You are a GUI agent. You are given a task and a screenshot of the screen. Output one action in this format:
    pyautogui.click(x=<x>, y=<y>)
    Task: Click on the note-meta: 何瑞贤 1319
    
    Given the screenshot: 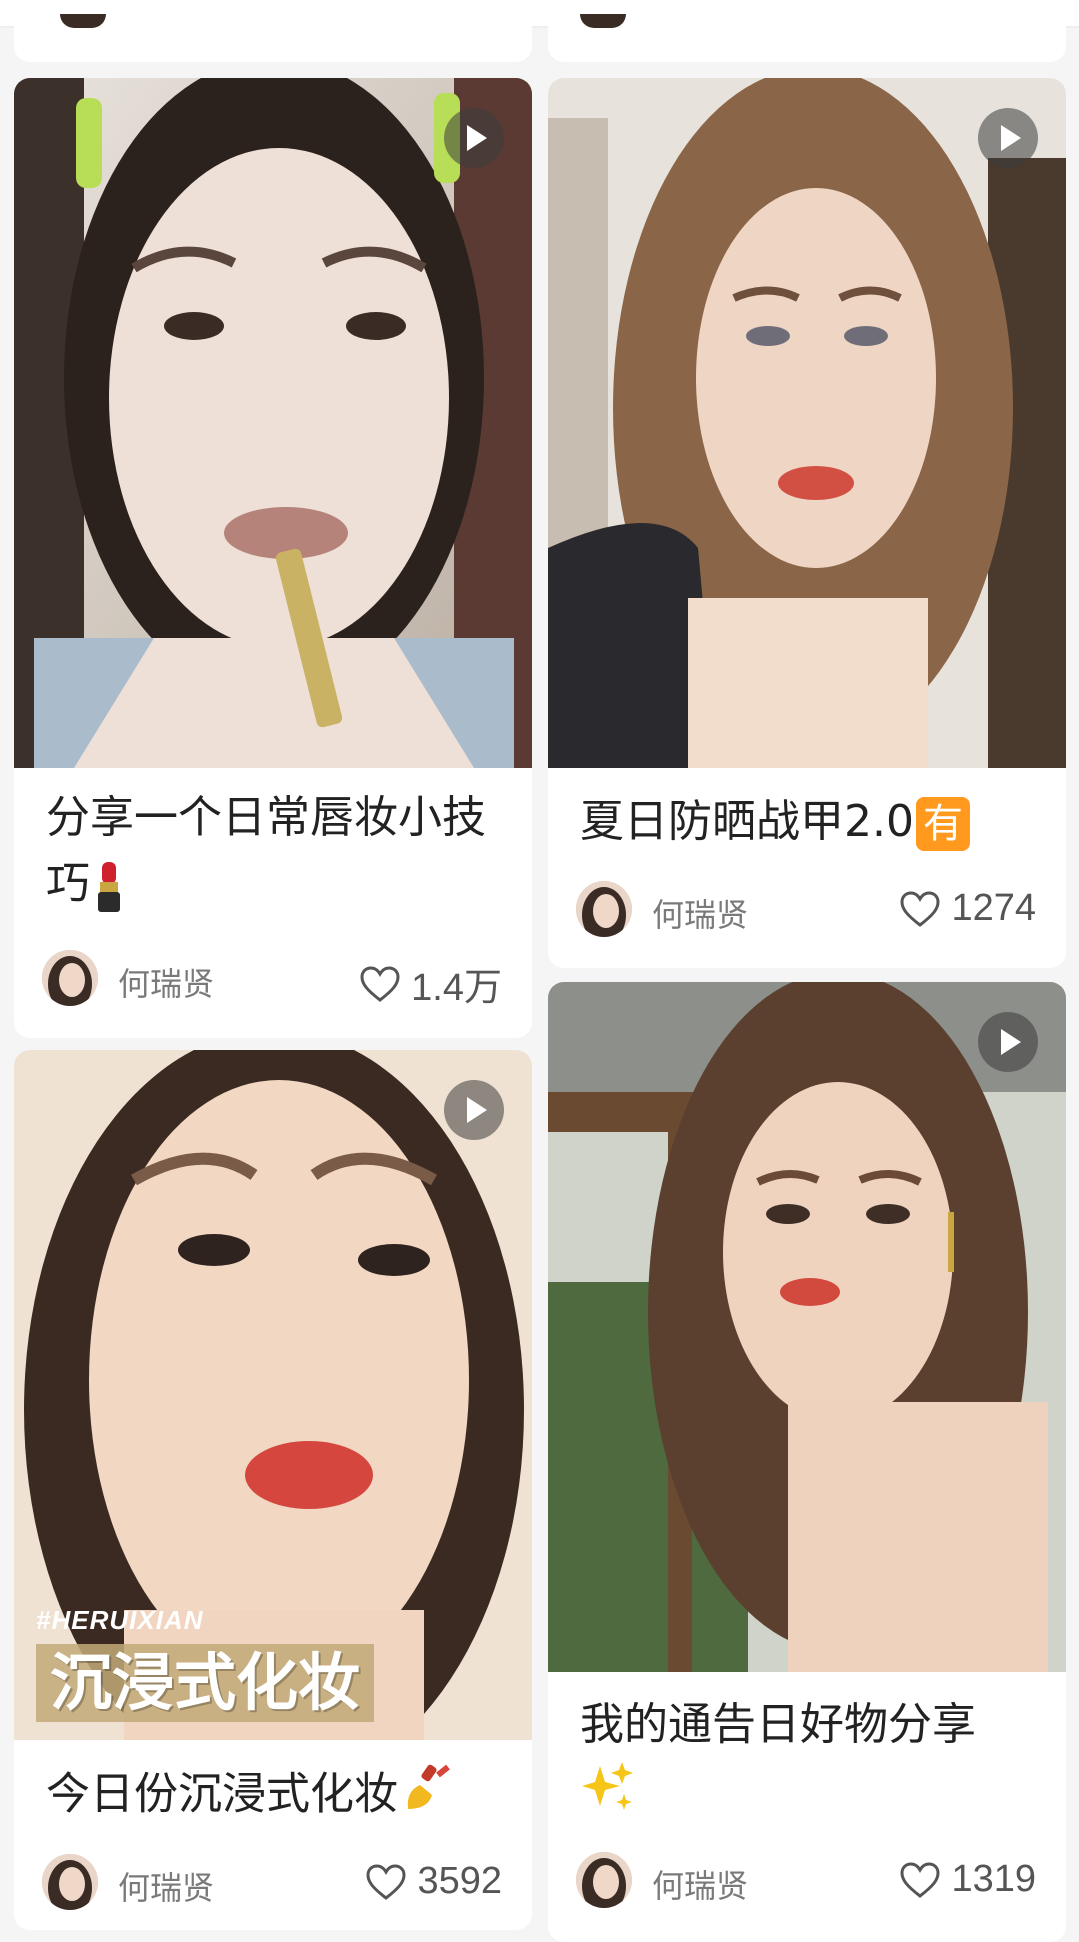 What is the action you would take?
    pyautogui.click(x=806, y=1880)
    